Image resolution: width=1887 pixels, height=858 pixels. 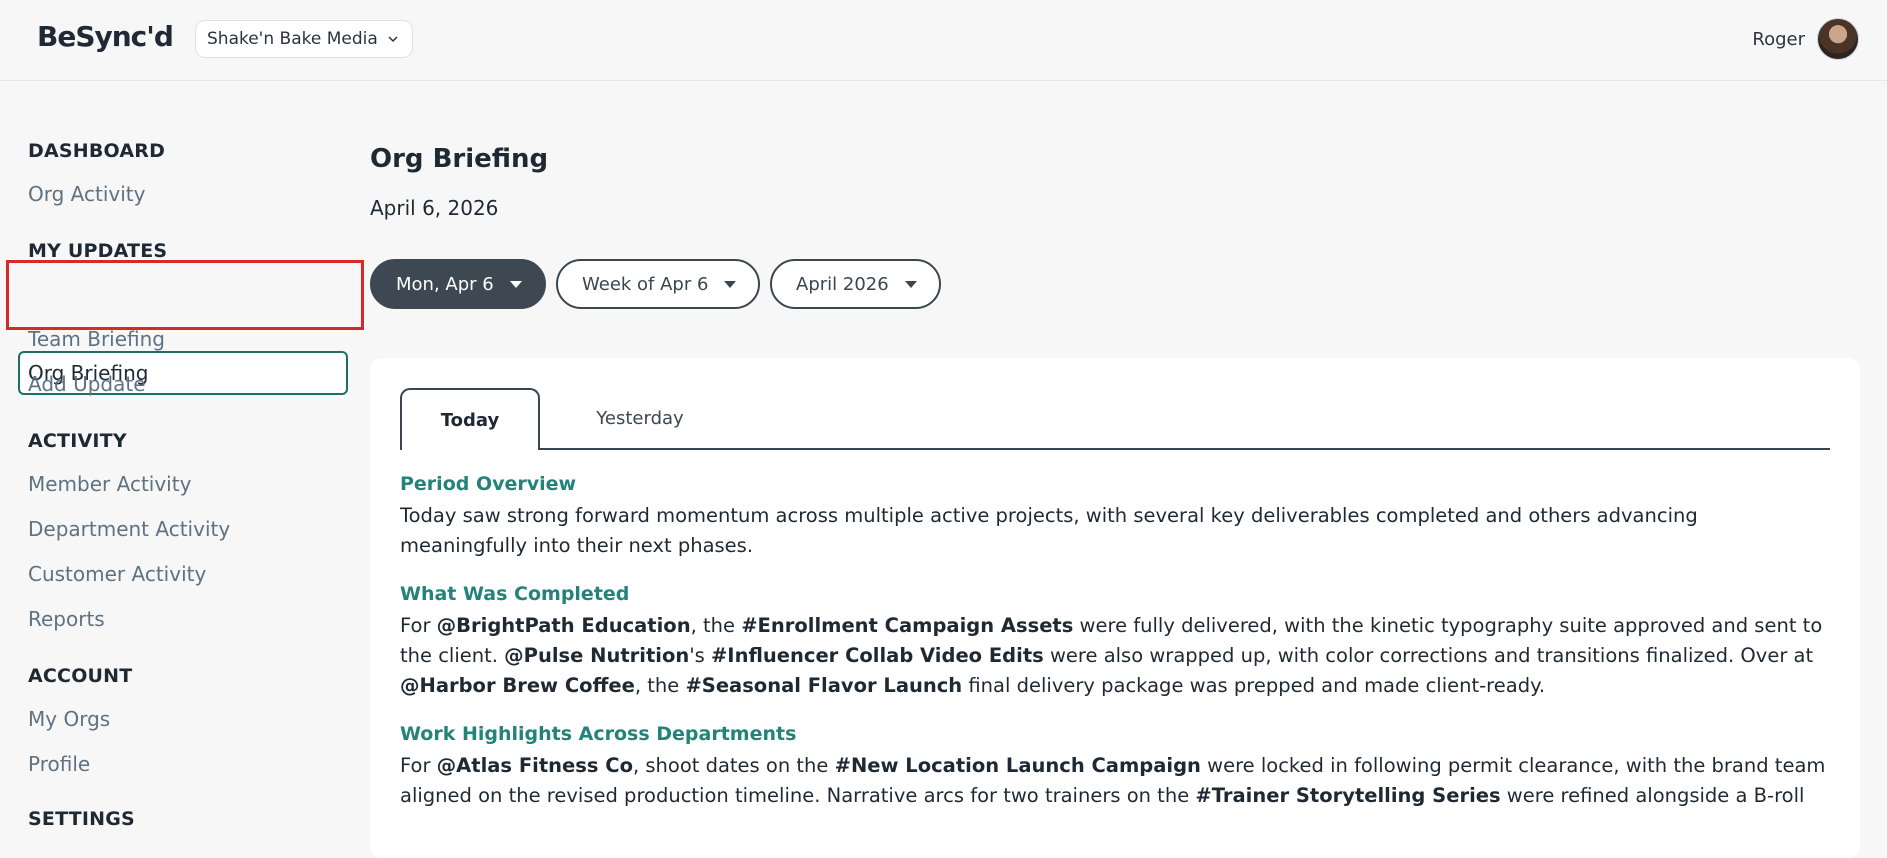 What do you see at coordinates (470, 419) in the screenshot?
I see `tab-today: Today` at bounding box center [470, 419].